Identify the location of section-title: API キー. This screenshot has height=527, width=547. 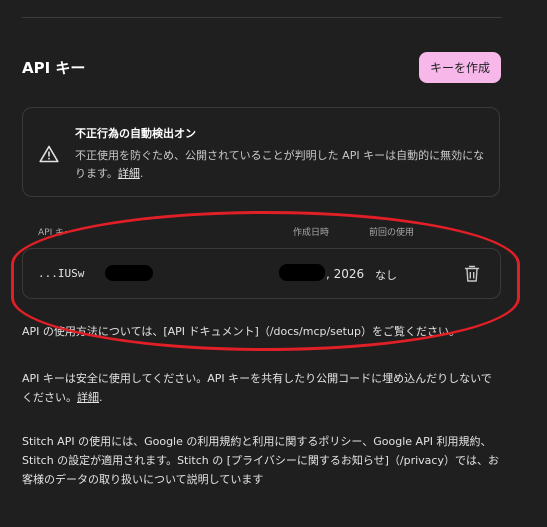
(54, 68).